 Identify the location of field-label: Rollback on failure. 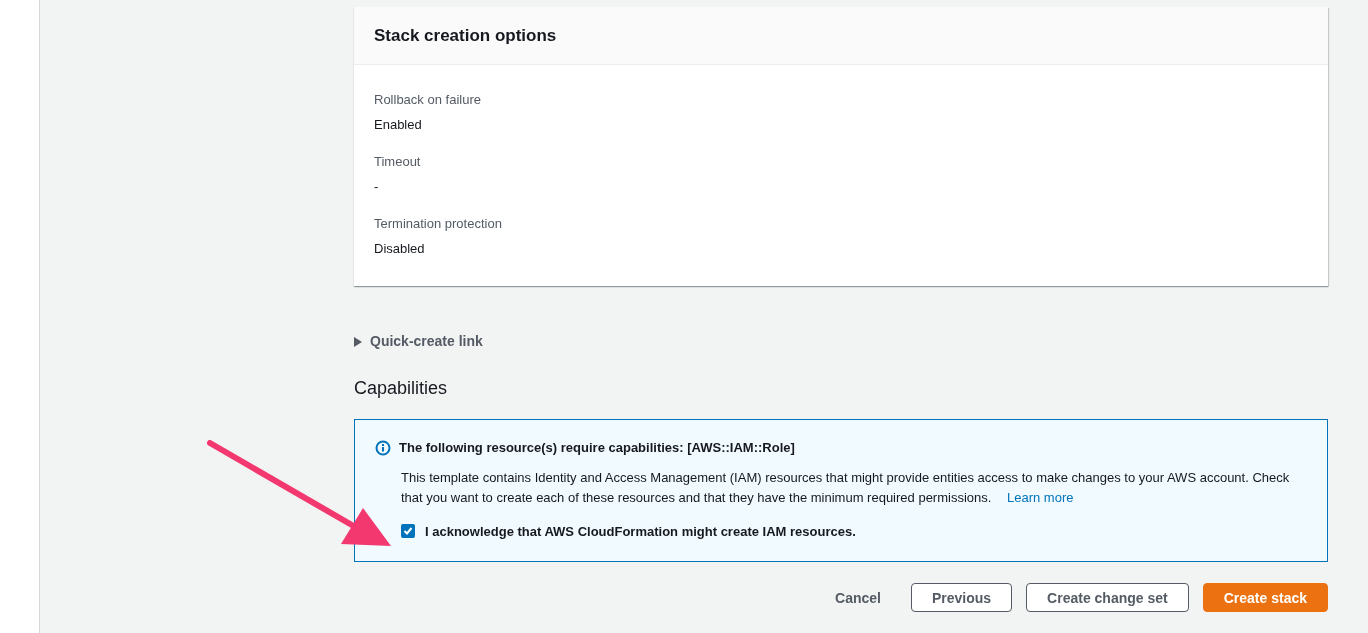
(428, 100).